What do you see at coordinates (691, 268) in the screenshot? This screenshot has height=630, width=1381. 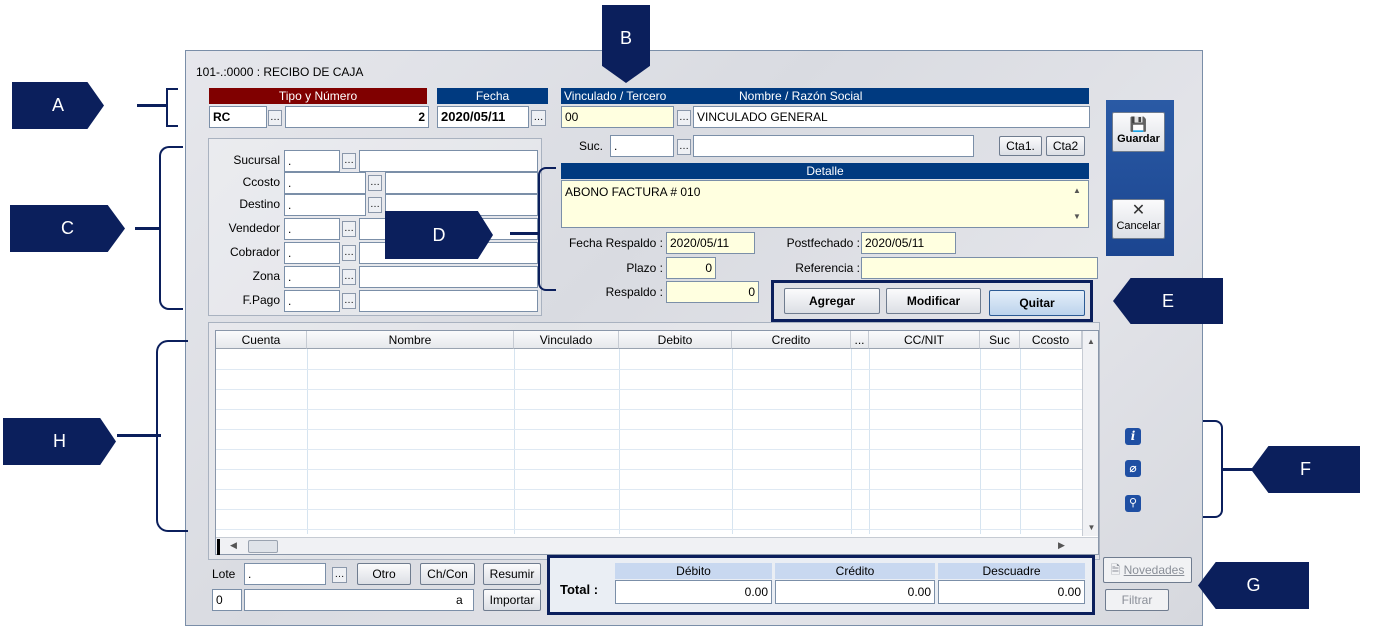 I see `plazo-field: 0` at bounding box center [691, 268].